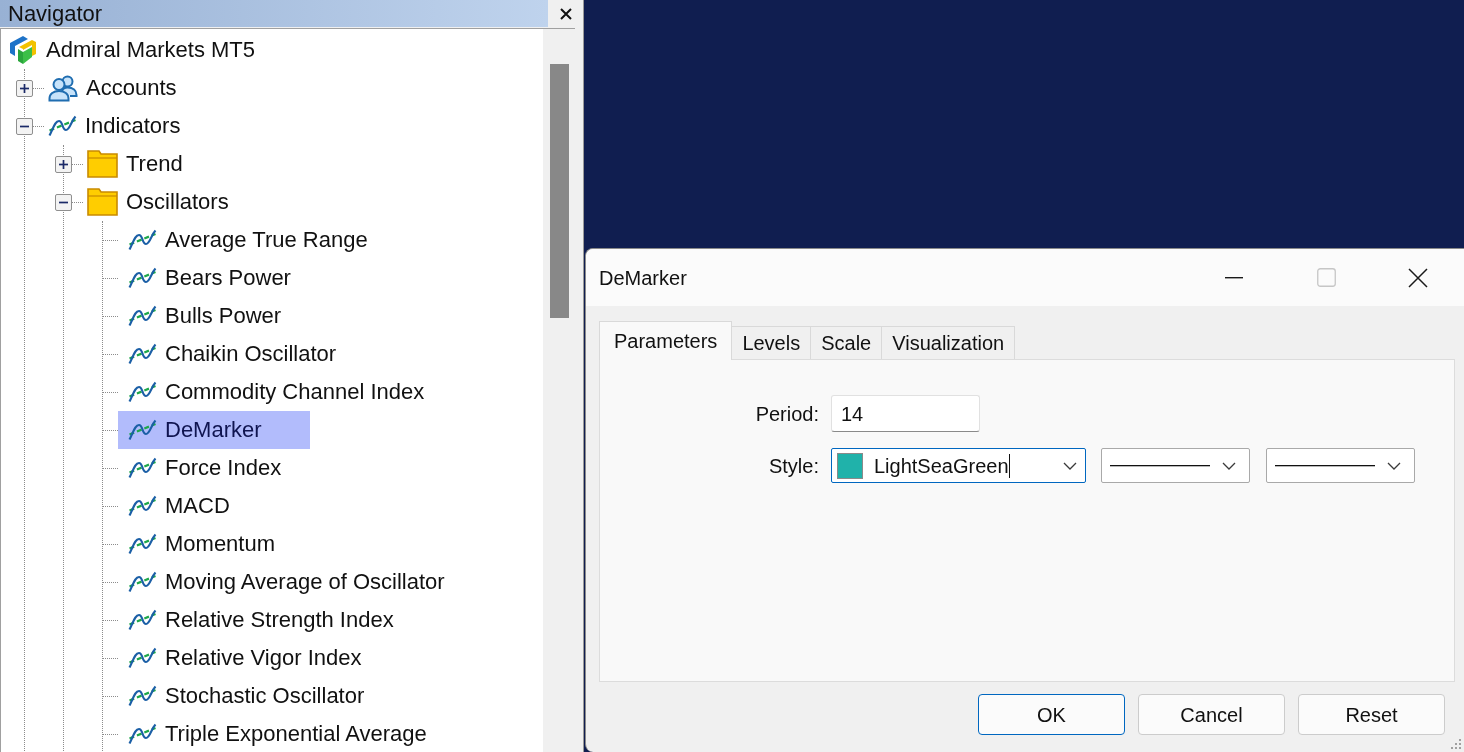  I want to click on tree-item: Trend, so click(137, 164).